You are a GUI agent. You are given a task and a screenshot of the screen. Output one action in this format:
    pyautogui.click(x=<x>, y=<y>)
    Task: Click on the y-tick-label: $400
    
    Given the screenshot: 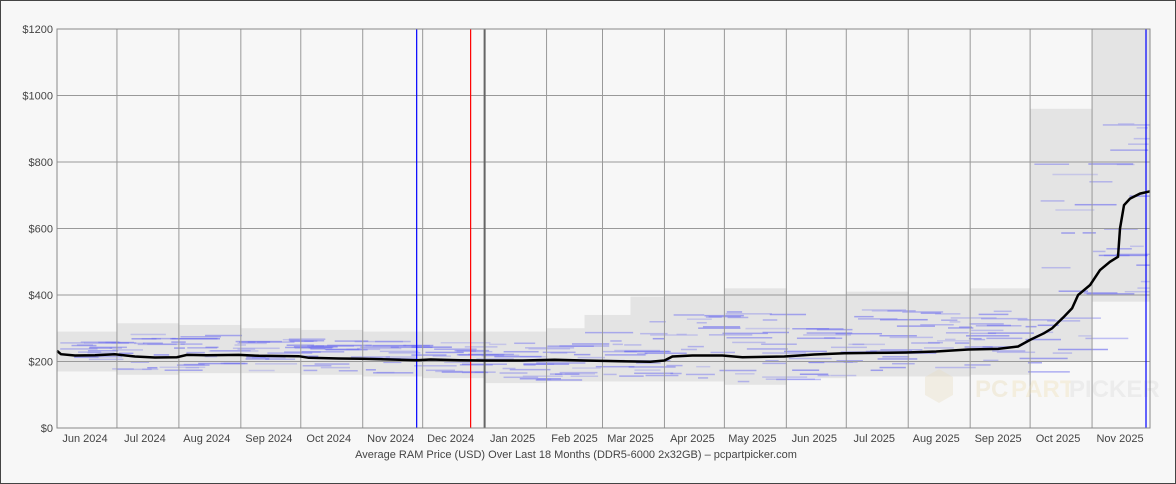 What is the action you would take?
    pyautogui.click(x=41, y=296)
    